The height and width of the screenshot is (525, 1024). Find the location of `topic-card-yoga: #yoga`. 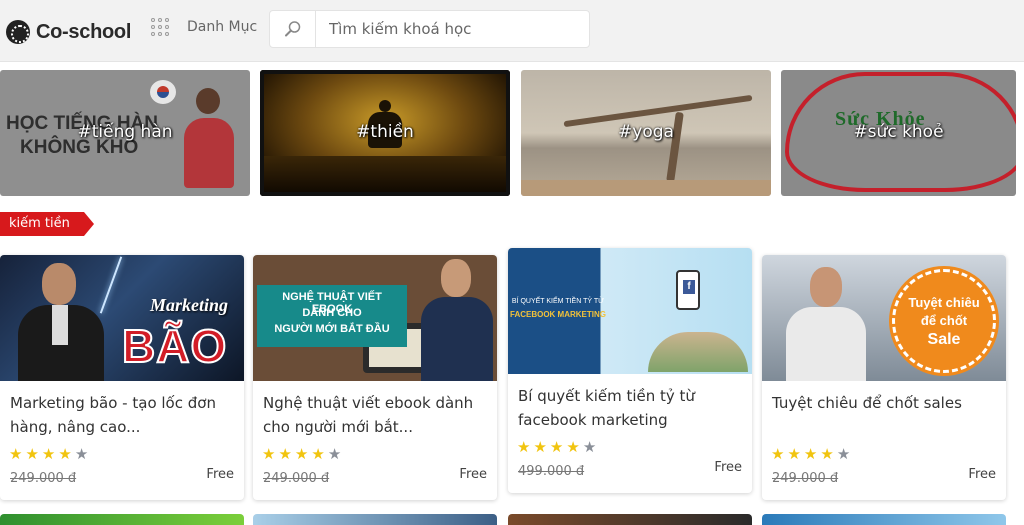

topic-card-yoga: #yoga is located at coordinates (646, 133).